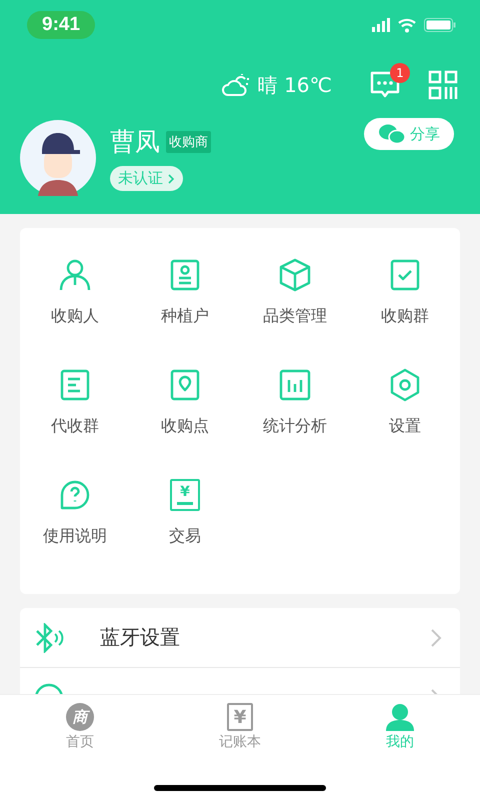 Image resolution: width=480 pixels, height=800 pixels. Describe the element at coordinates (75, 495) in the screenshot. I see `help-icon` at that location.